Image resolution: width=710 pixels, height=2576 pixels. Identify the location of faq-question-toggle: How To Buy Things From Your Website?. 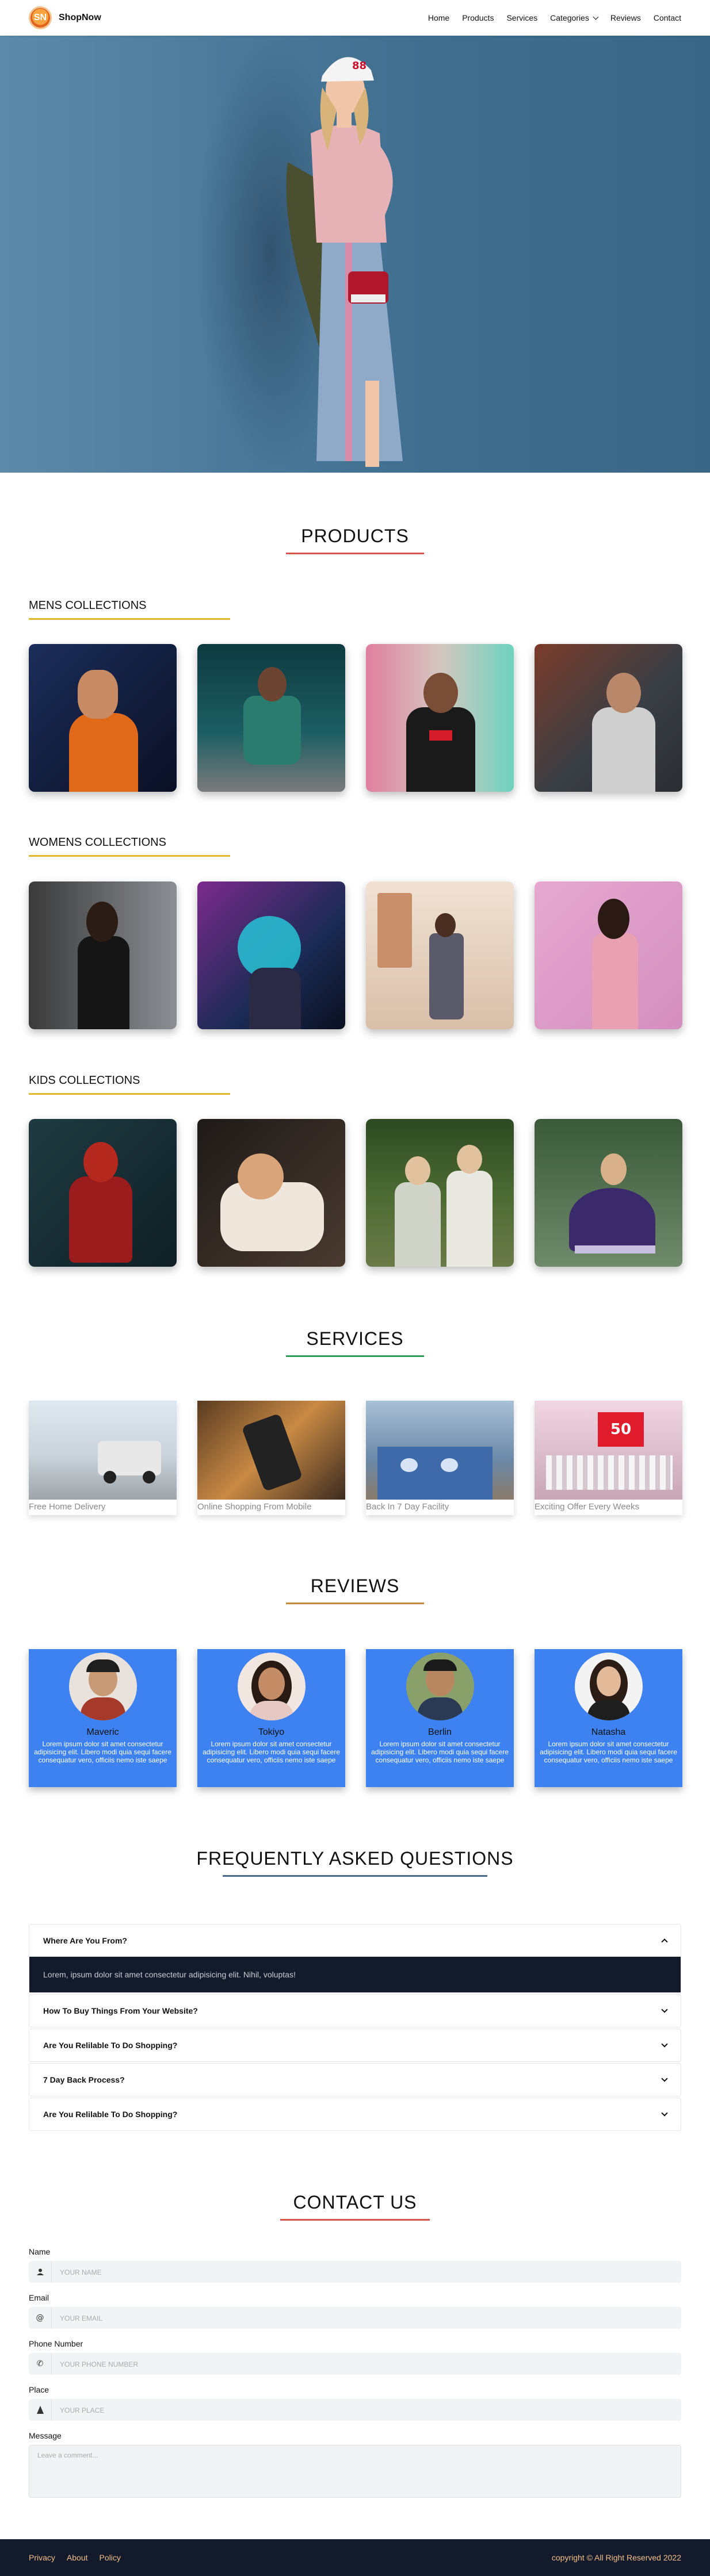
(355, 2011).